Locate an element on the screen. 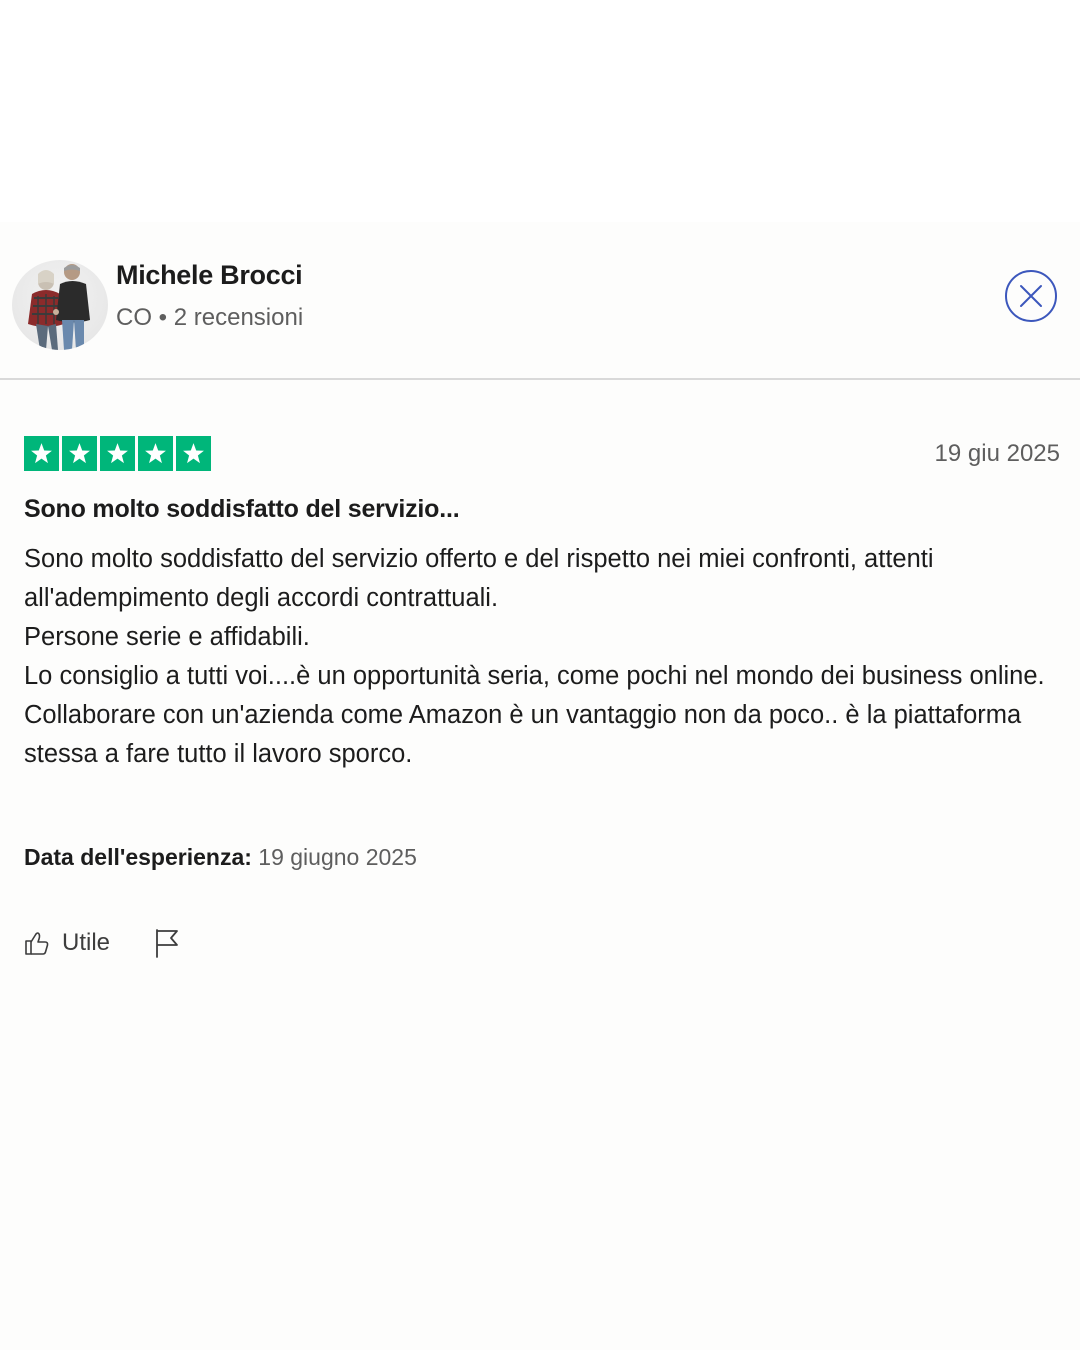 The height and width of the screenshot is (1350, 1080). star-rating is located at coordinates (117, 453).